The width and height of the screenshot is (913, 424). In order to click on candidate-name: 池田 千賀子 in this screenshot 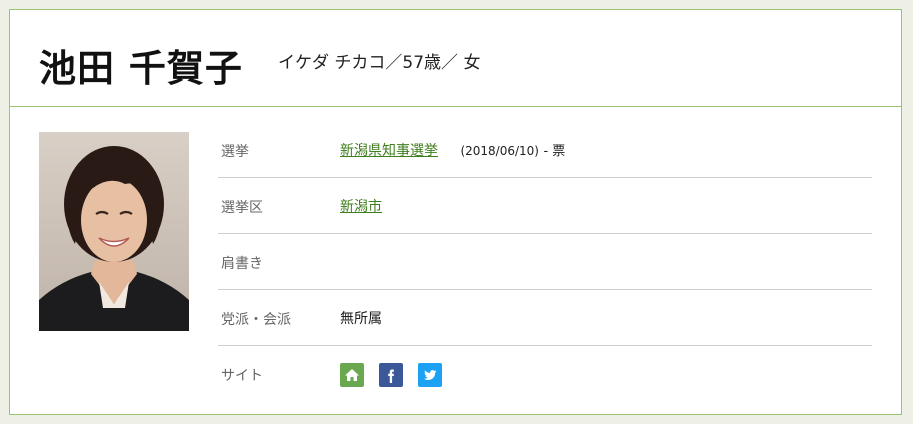, I will do `click(141, 68)`.